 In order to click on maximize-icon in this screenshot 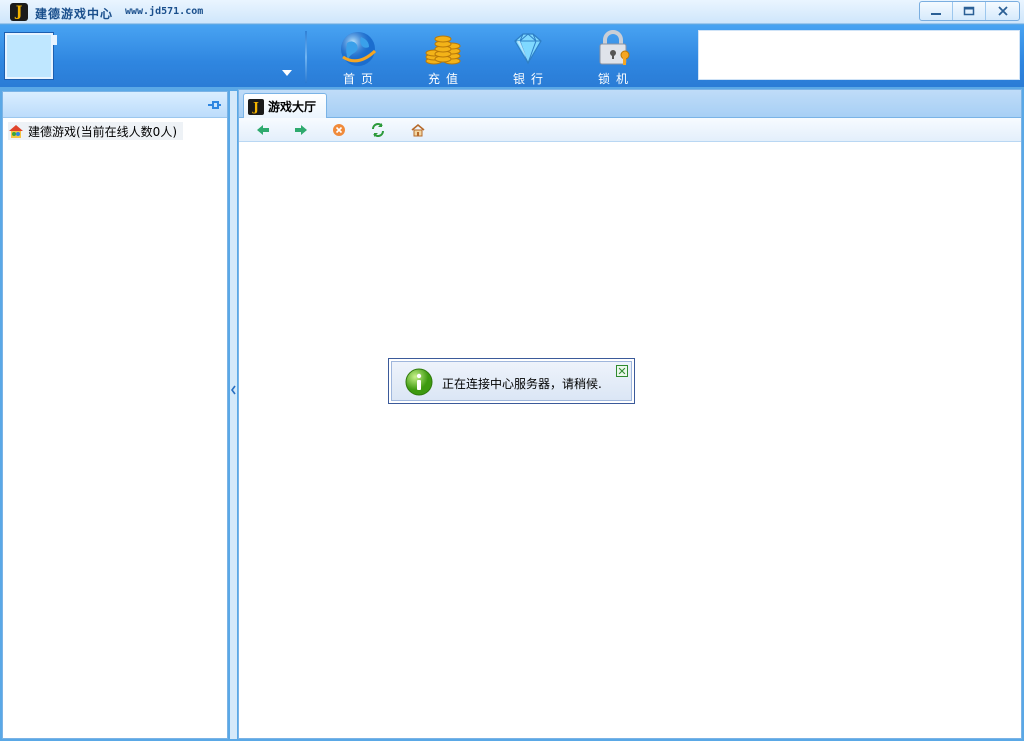, I will do `click(969, 11)`.